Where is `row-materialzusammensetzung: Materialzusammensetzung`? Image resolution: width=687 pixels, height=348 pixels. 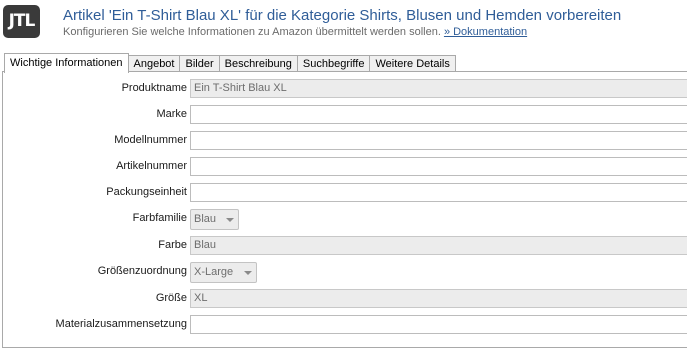 row-materialzusammensetzung: Materialzusammensetzung is located at coordinates (343, 325).